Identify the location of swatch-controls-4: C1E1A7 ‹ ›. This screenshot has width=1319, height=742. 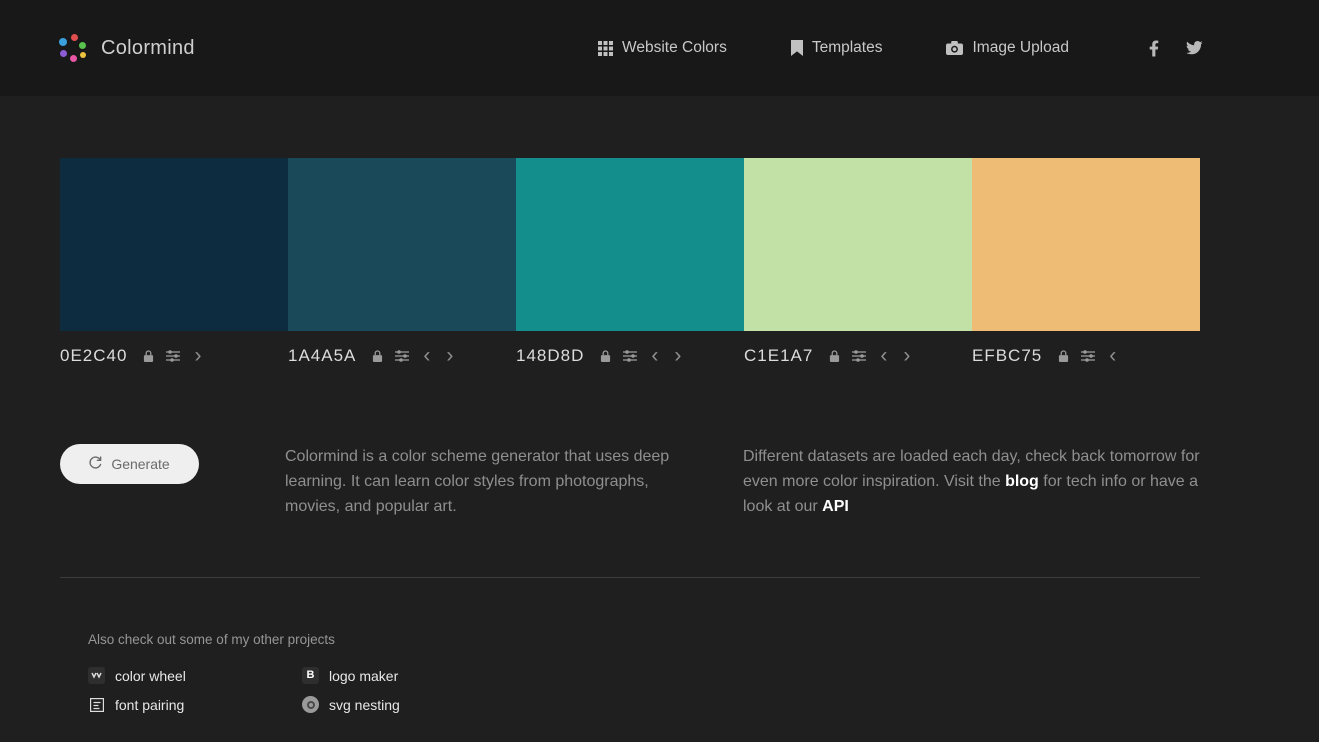
(858, 355).